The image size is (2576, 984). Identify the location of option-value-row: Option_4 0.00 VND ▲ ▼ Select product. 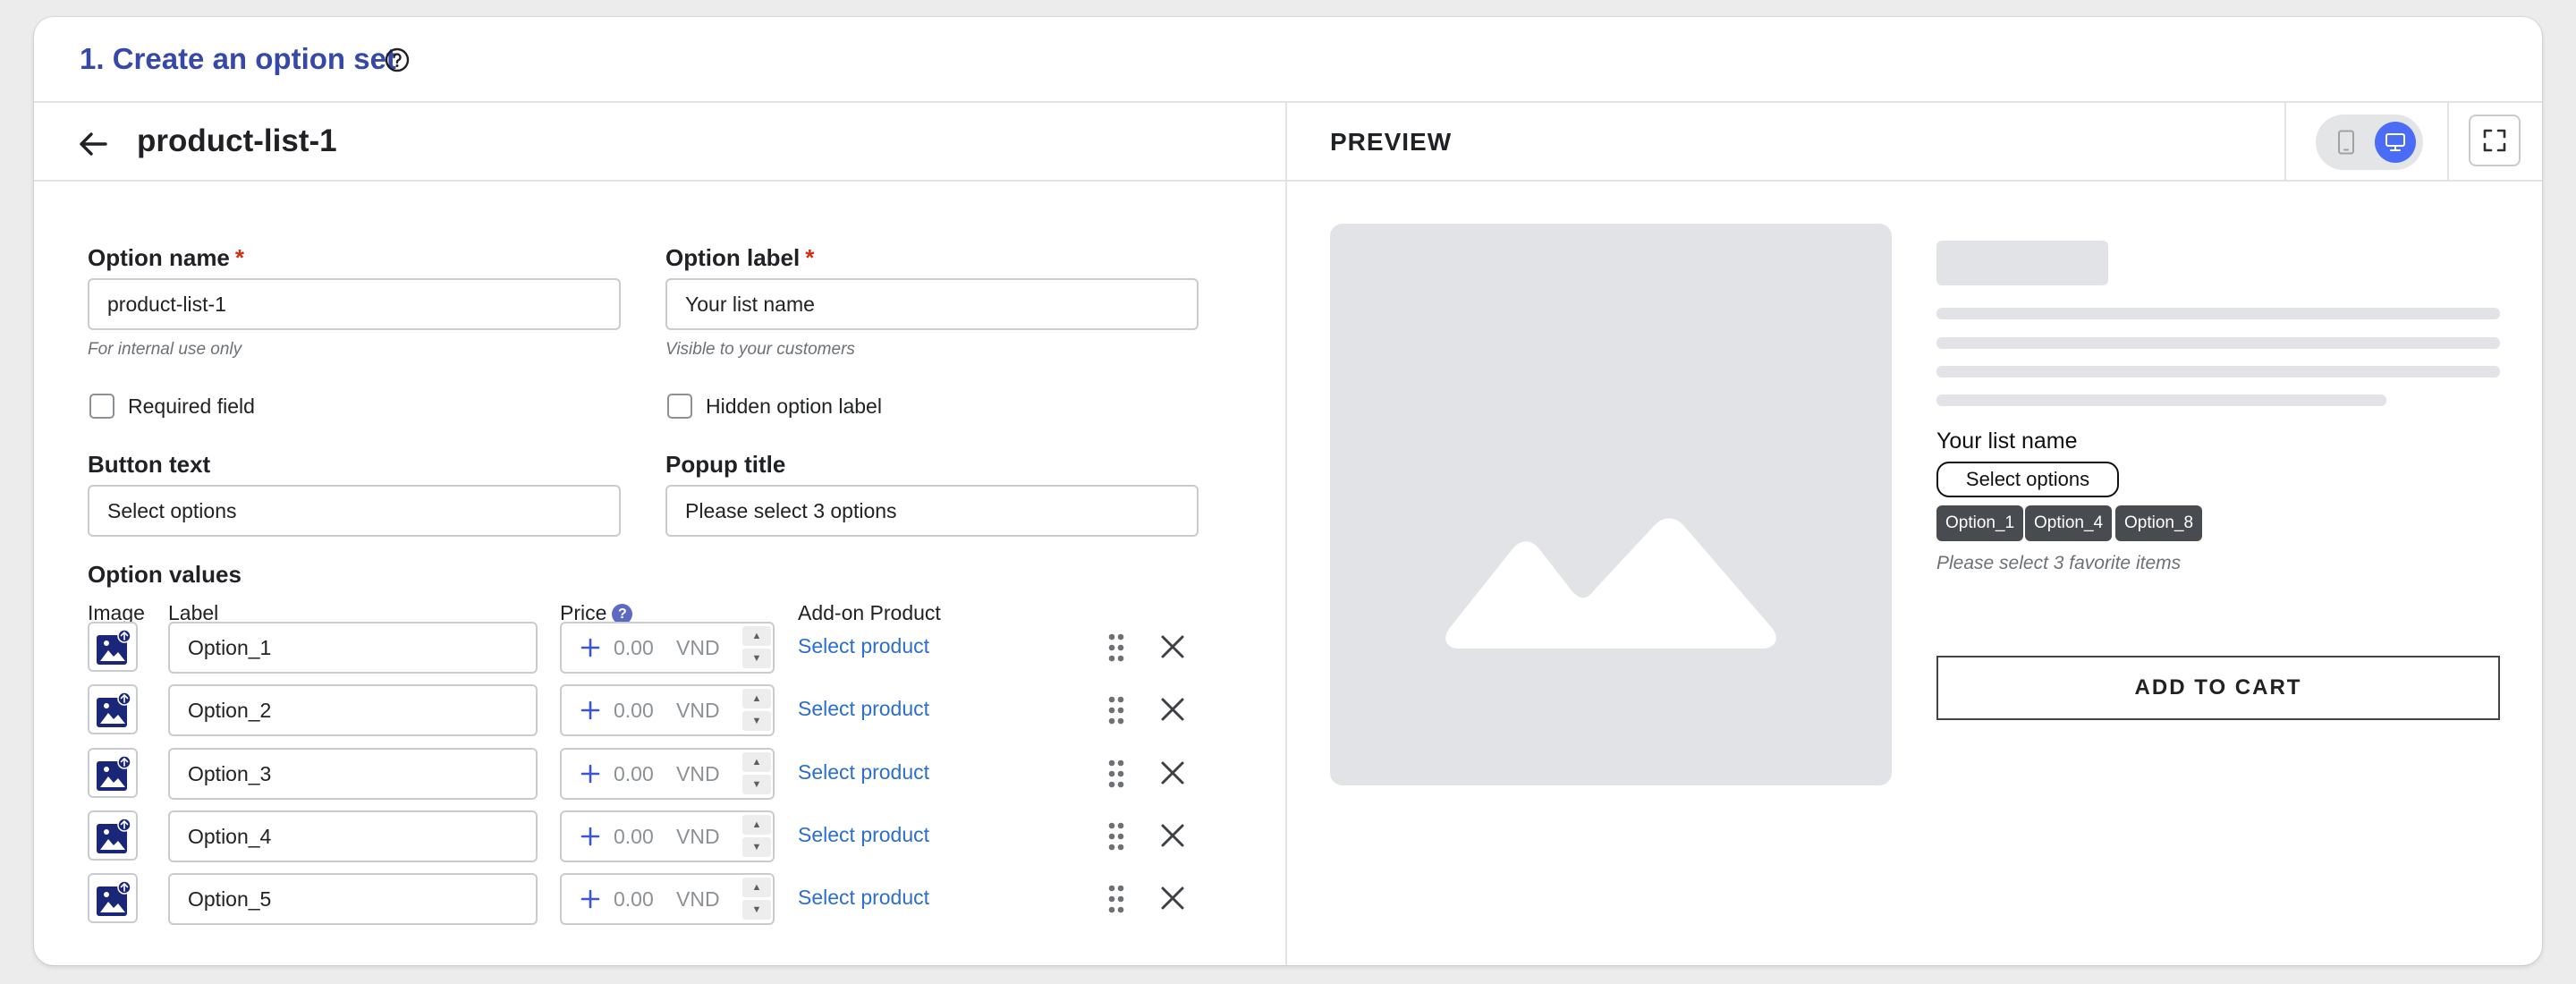
(659, 837).